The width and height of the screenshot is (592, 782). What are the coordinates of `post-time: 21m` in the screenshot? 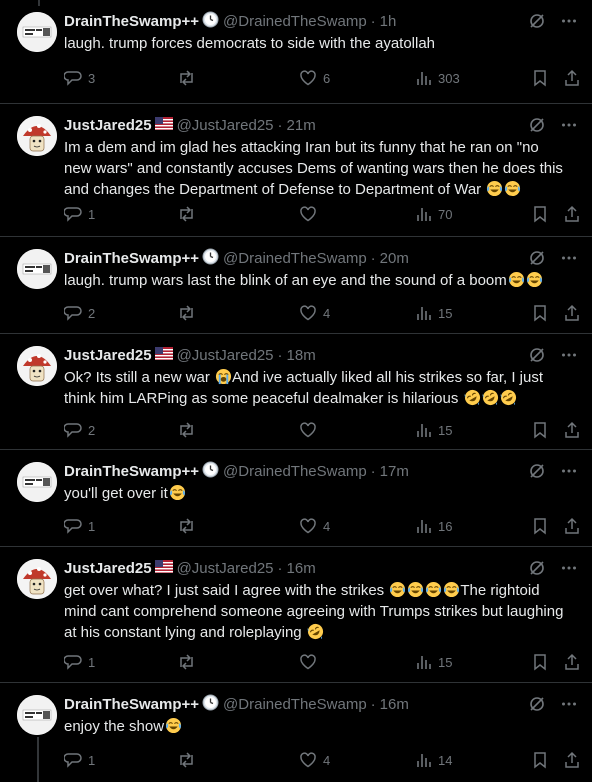 It's located at (301, 126).